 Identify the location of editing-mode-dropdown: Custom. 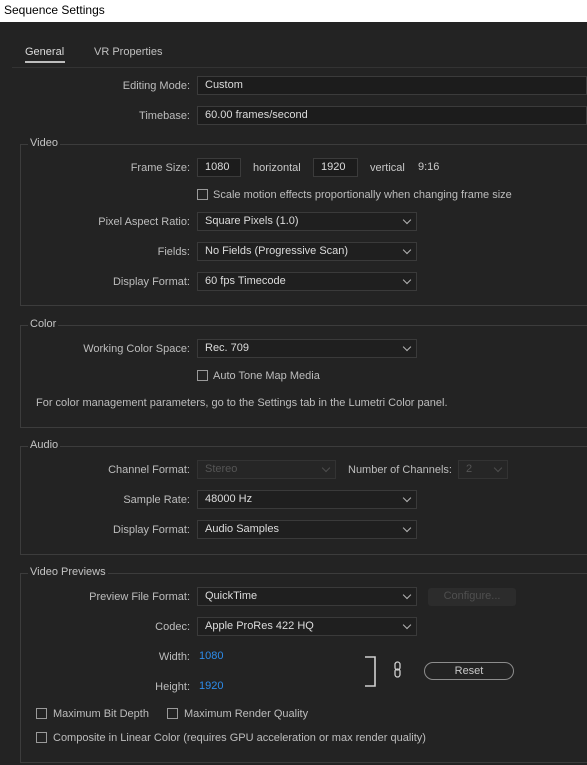
(392, 85).